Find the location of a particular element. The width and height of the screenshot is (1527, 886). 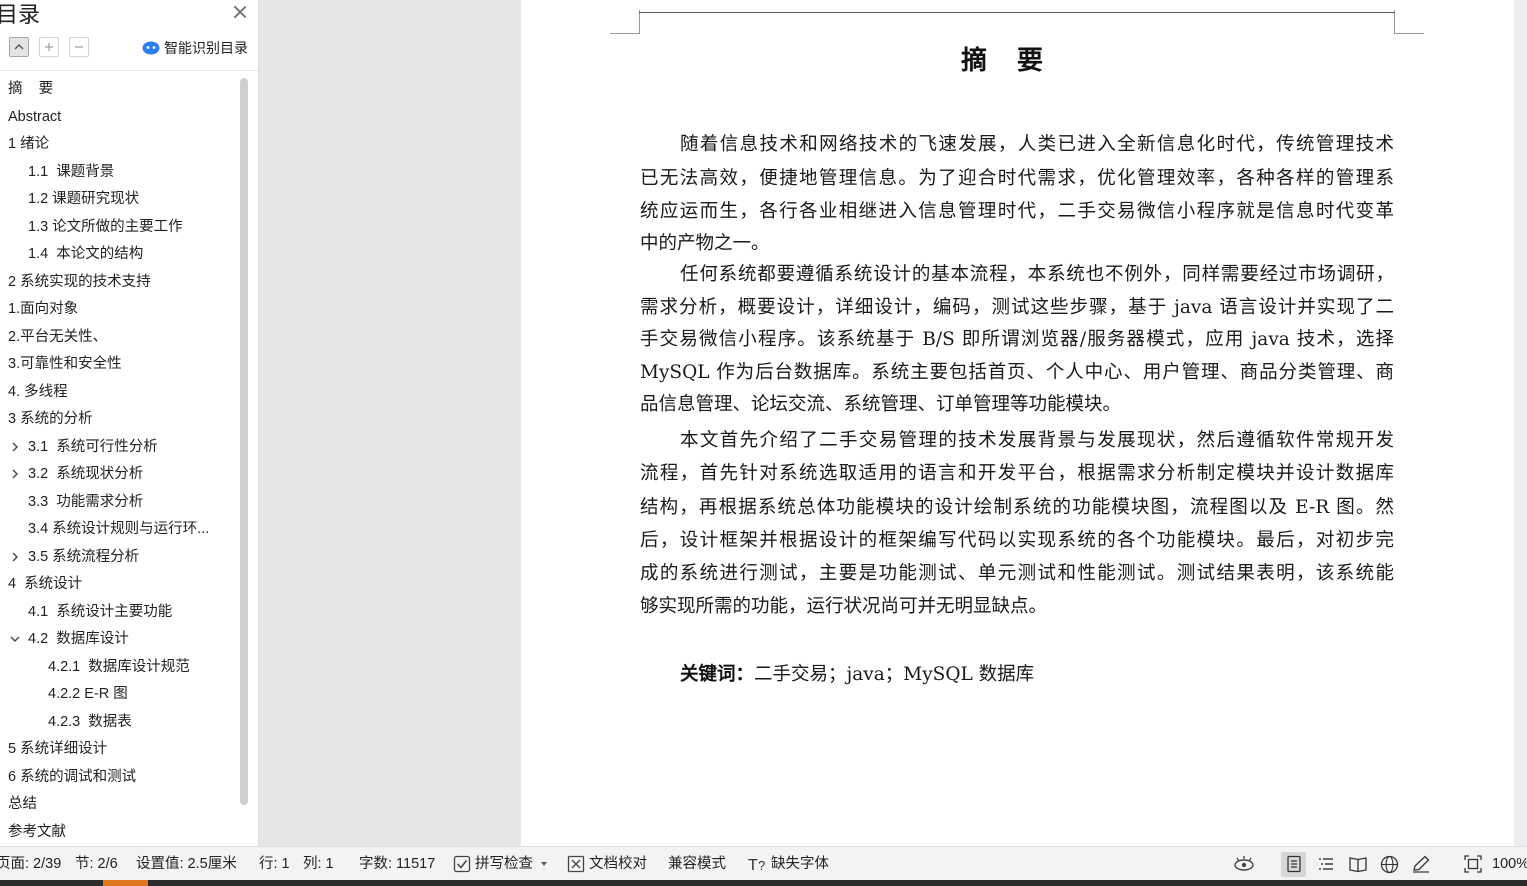

toc-item-label: 4. 多线程 is located at coordinates (38, 391).